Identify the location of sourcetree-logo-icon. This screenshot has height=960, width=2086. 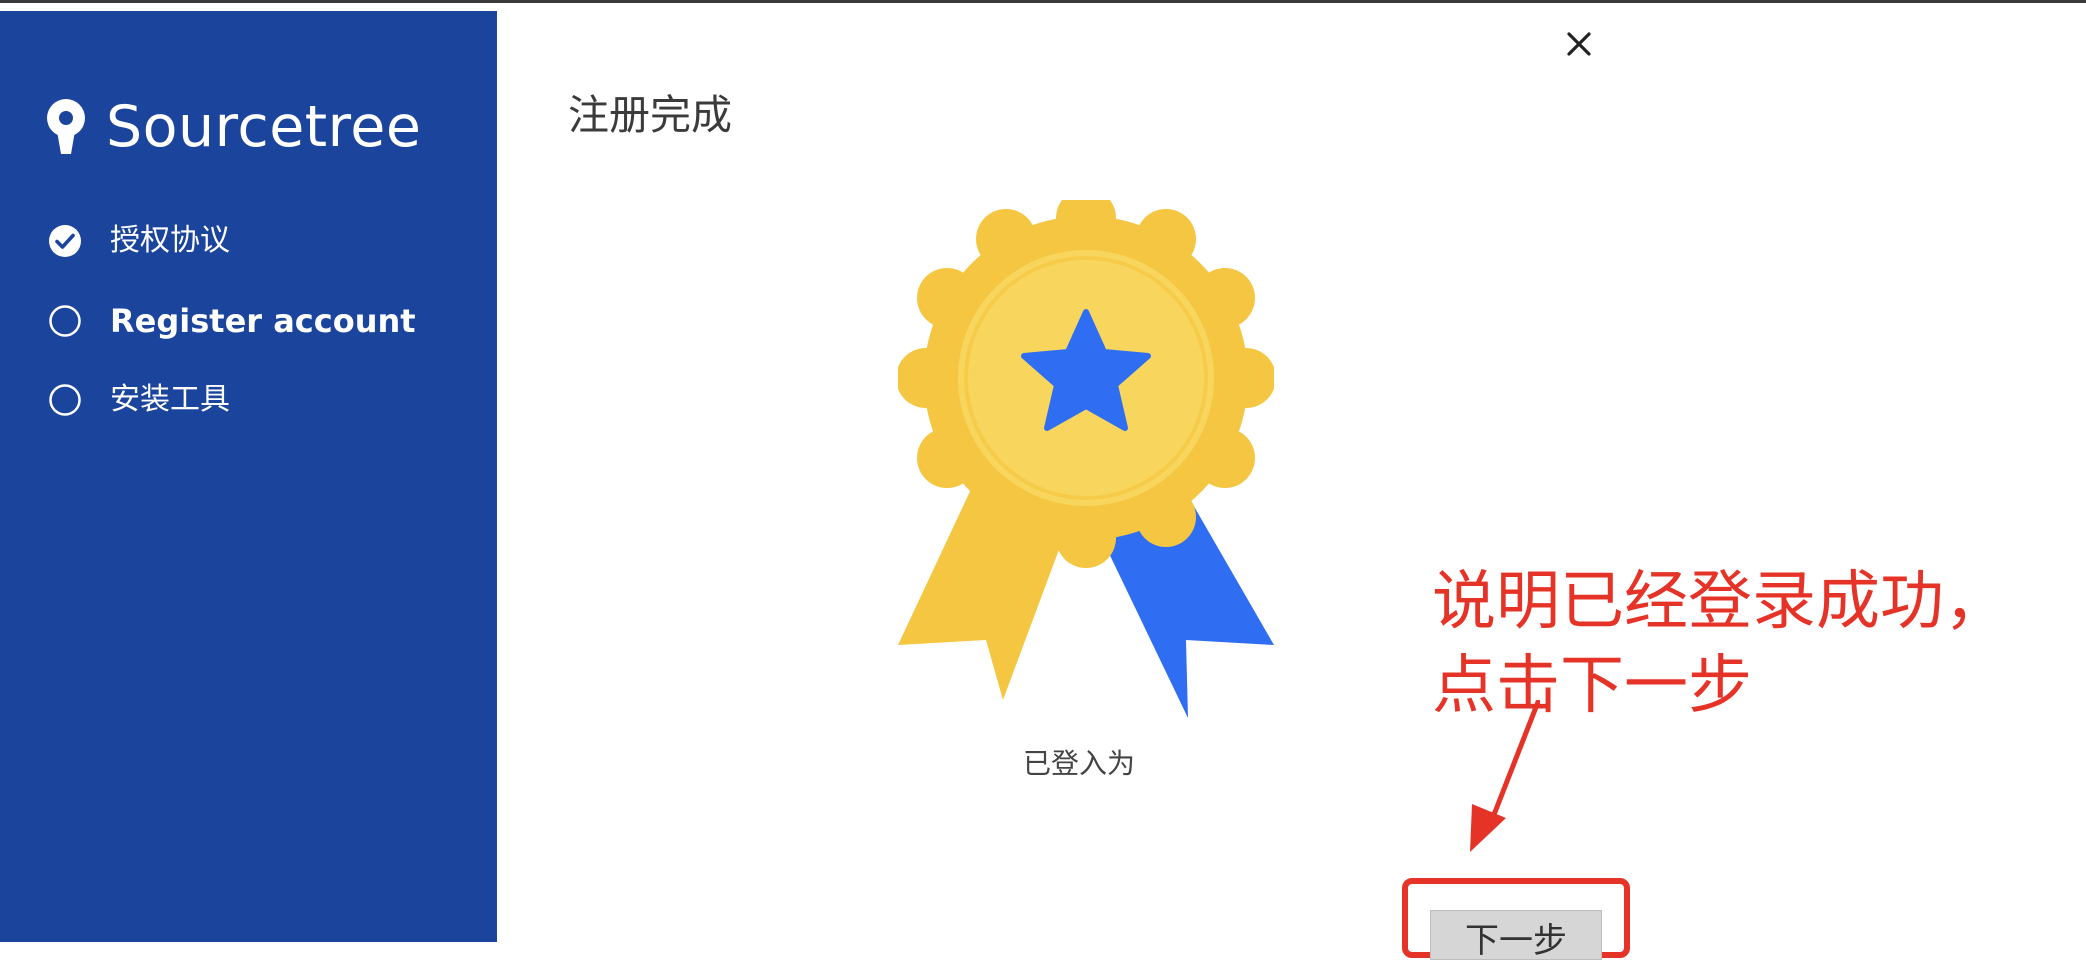
(66, 126).